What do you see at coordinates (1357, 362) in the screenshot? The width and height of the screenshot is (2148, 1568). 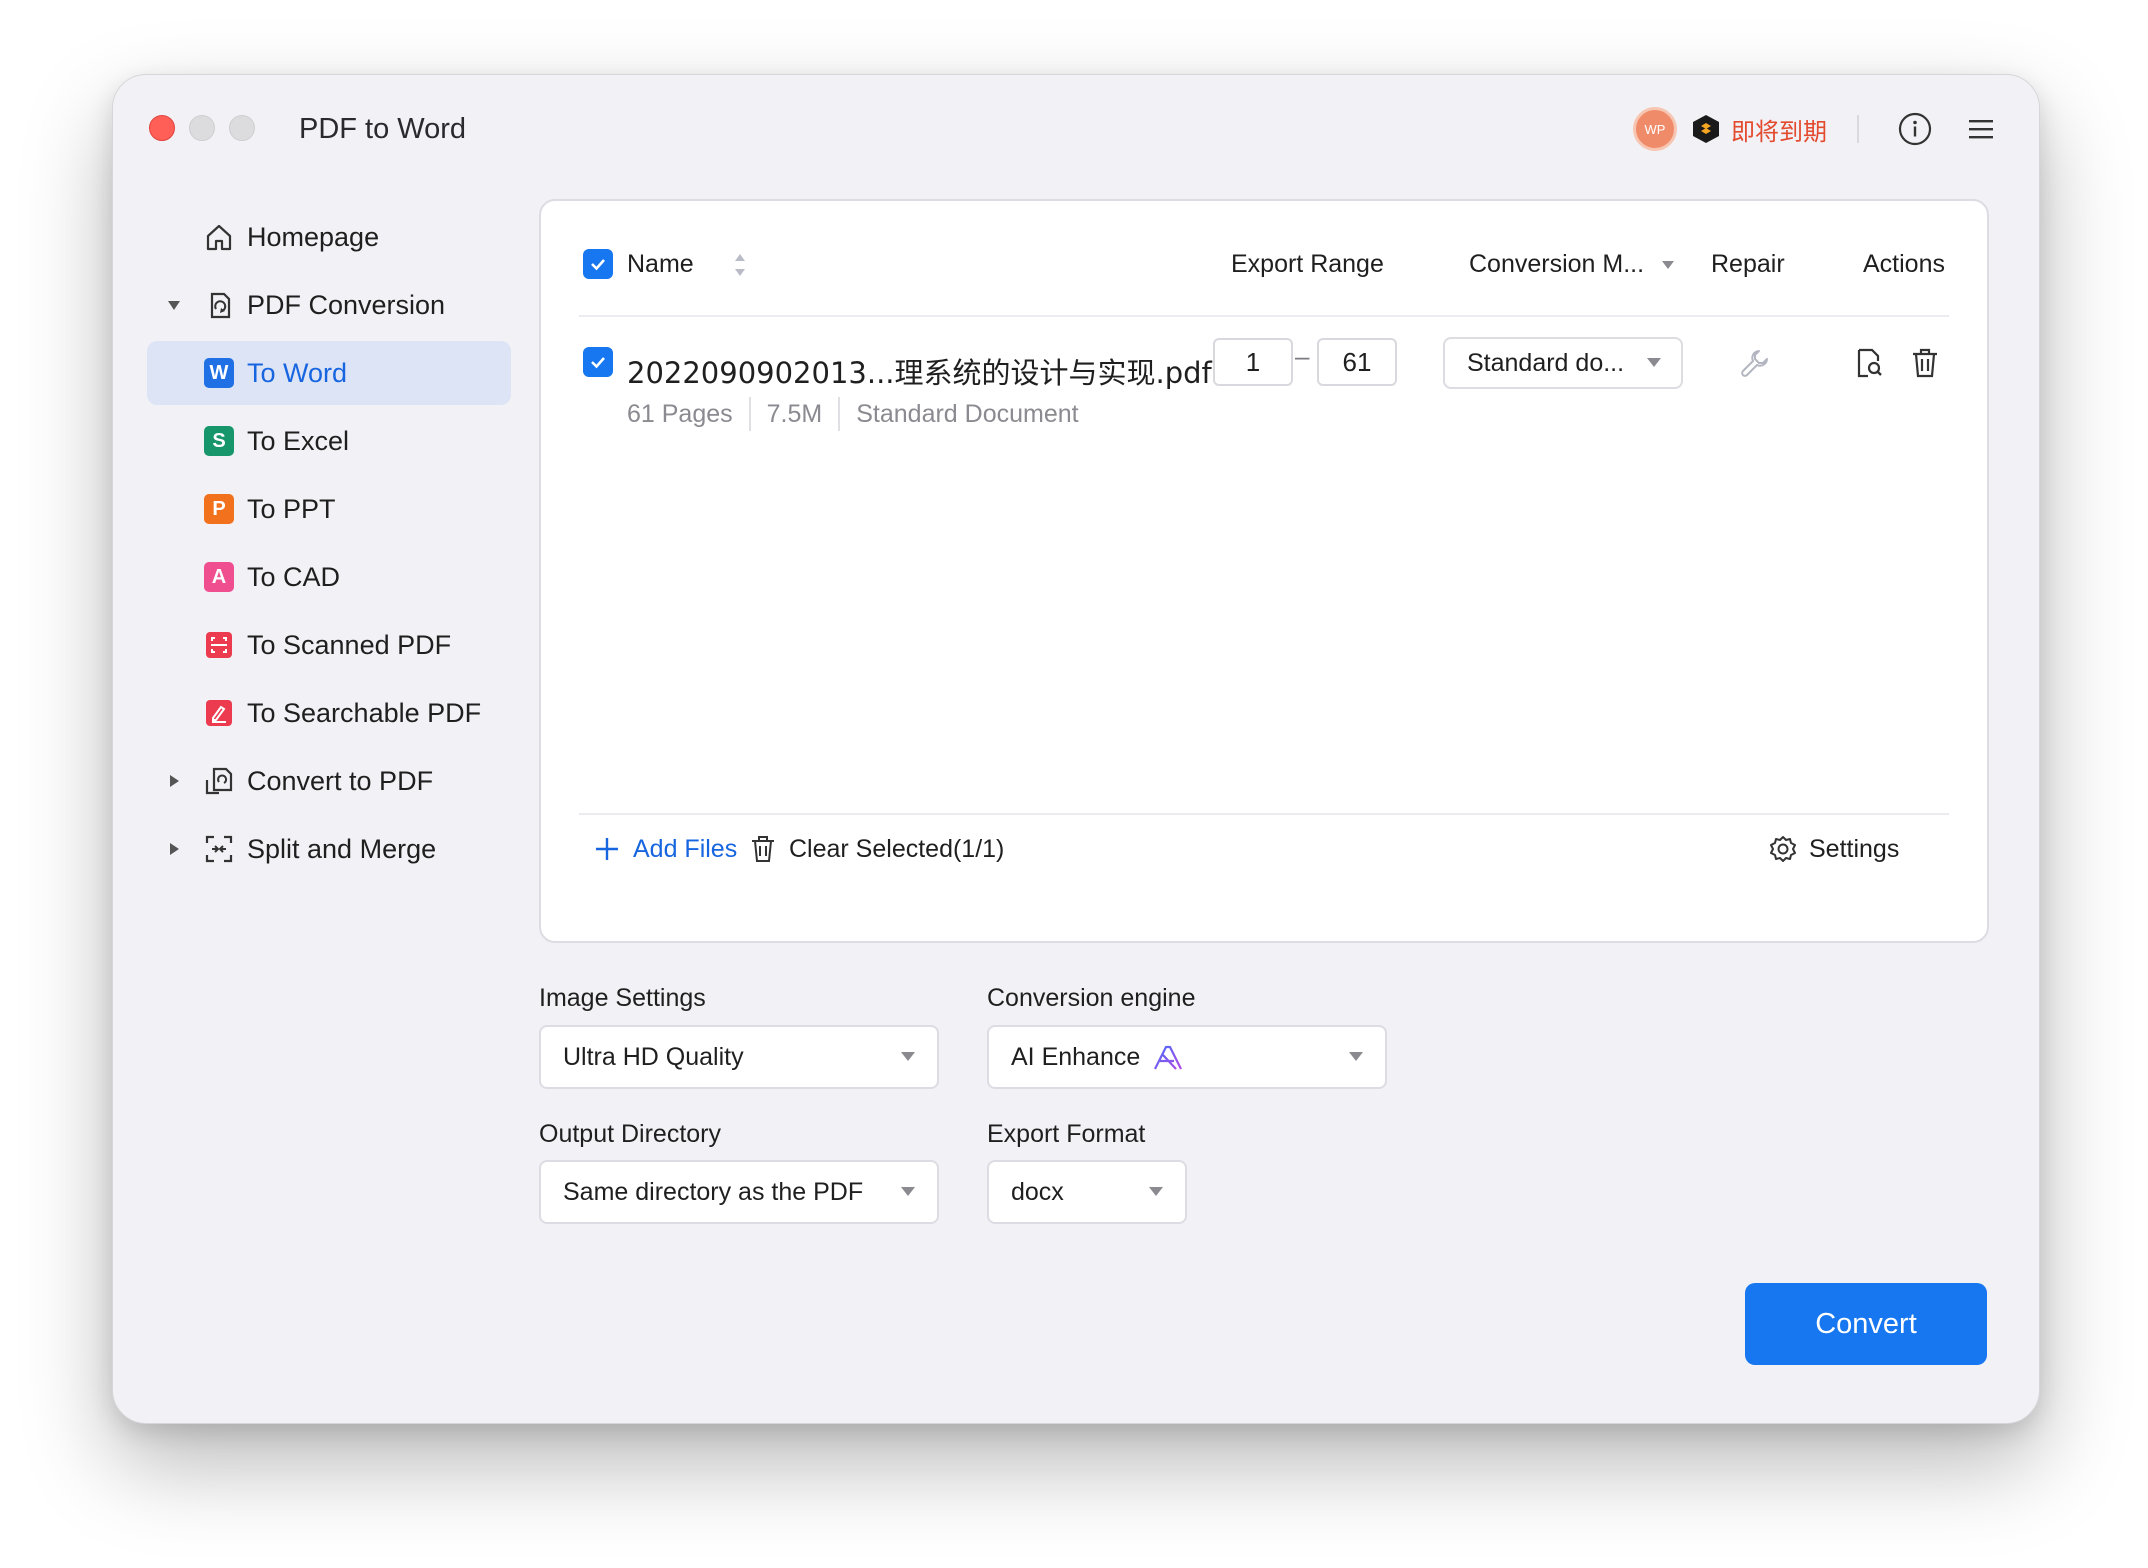 I see `range-to-input: 61` at bounding box center [1357, 362].